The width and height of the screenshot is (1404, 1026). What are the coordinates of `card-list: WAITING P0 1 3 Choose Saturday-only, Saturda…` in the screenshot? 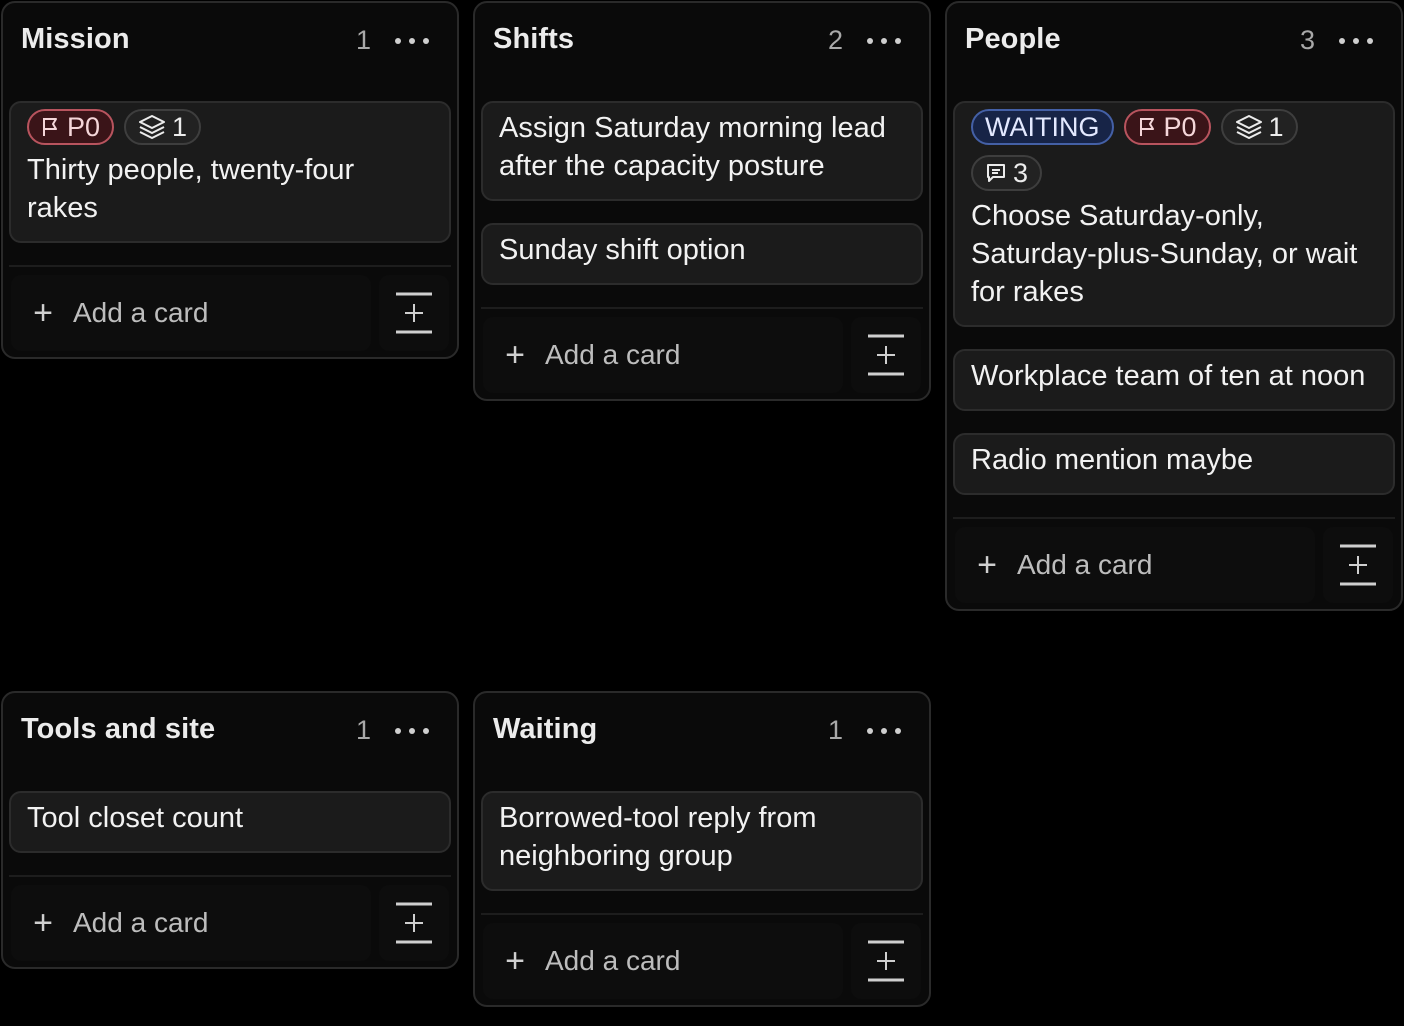 It's located at (1174, 287).